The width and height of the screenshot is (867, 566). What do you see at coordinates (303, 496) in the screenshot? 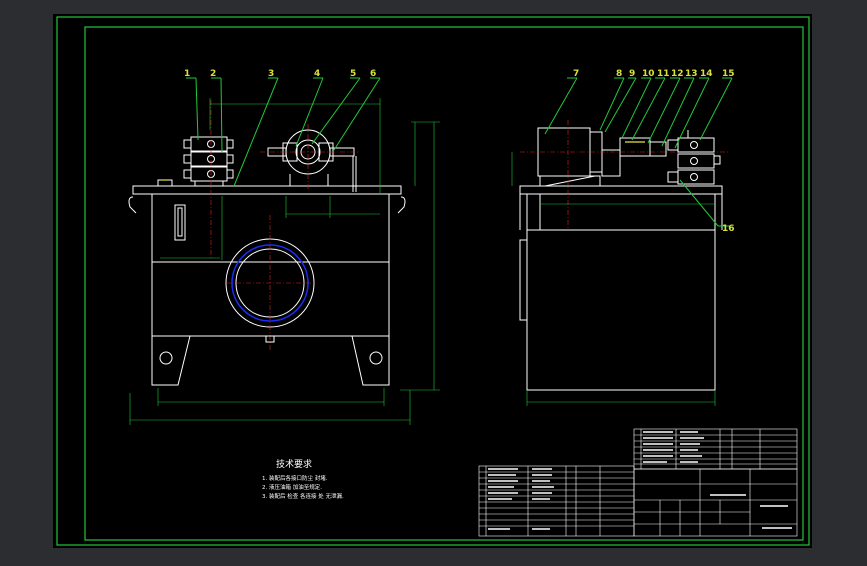
I see `tech-req-line-3: 3. 装配后 检查 各连接 处 无泄漏.` at bounding box center [303, 496].